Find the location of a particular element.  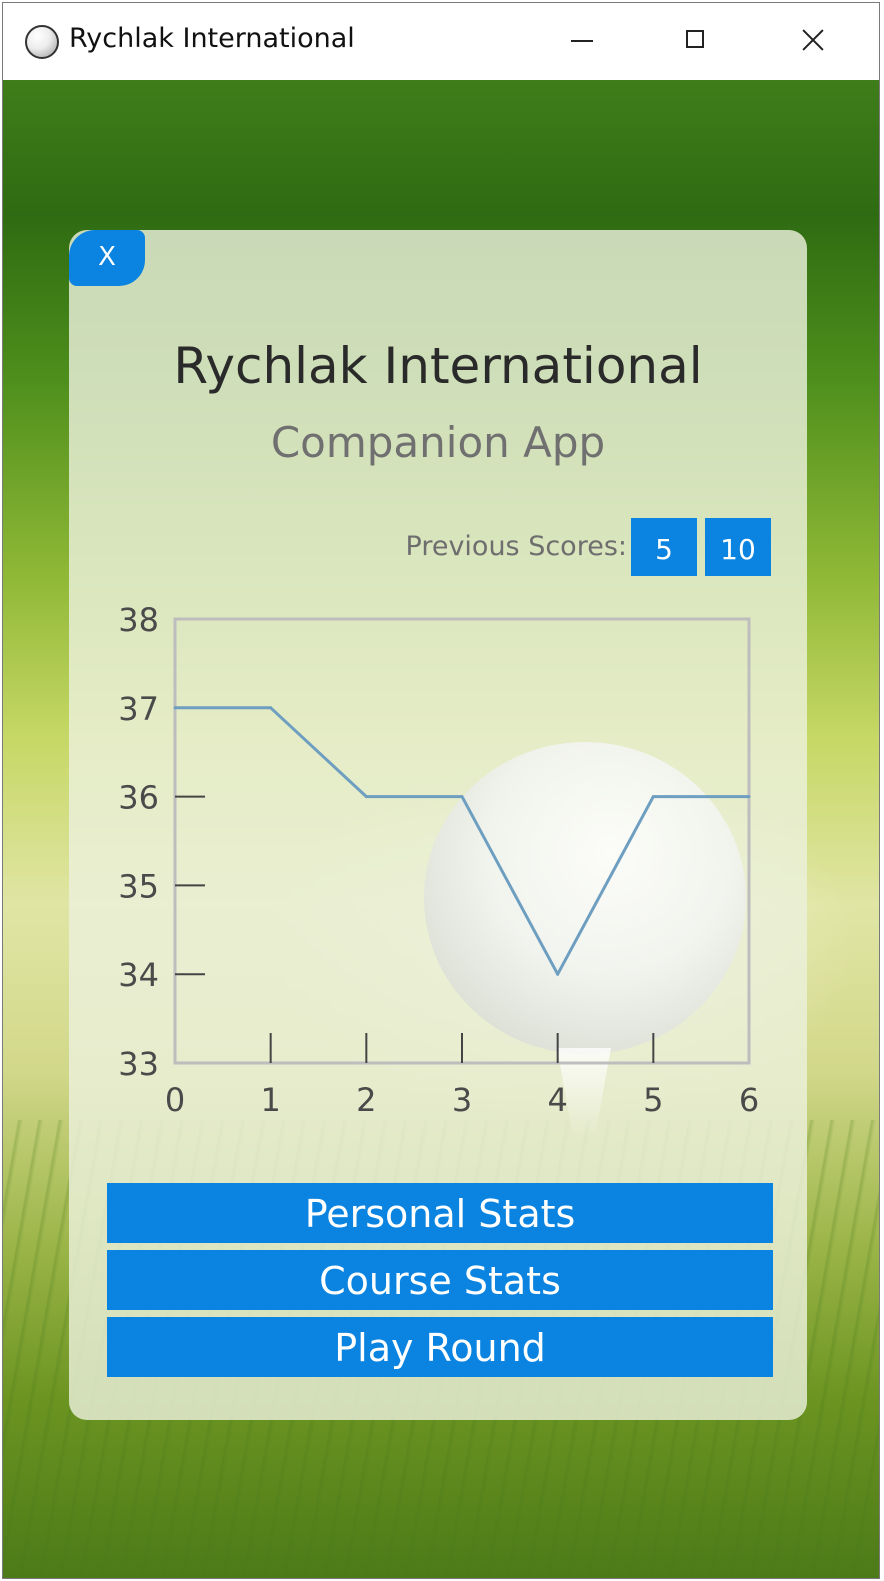

x-tick-label: 6 is located at coordinates (749, 1100).